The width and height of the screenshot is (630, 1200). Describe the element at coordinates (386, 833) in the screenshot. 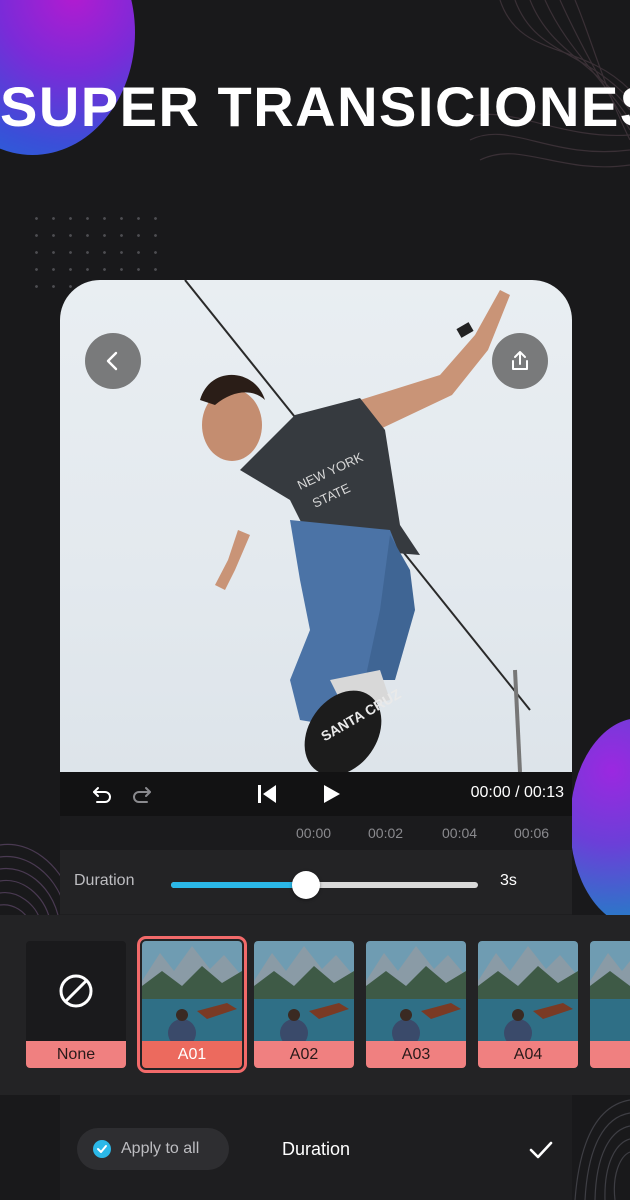

I see `ruler-tick: 00:02` at that location.